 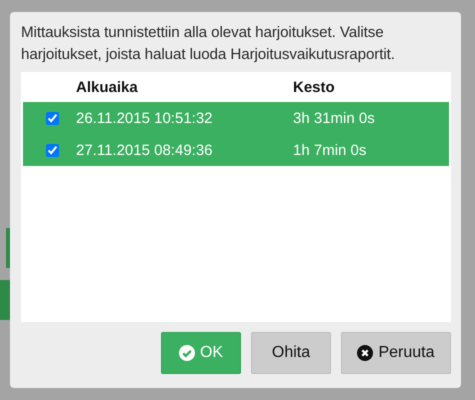 What do you see at coordinates (334, 118) in the screenshot?
I see `table-cell: 3h 31min 0s` at bounding box center [334, 118].